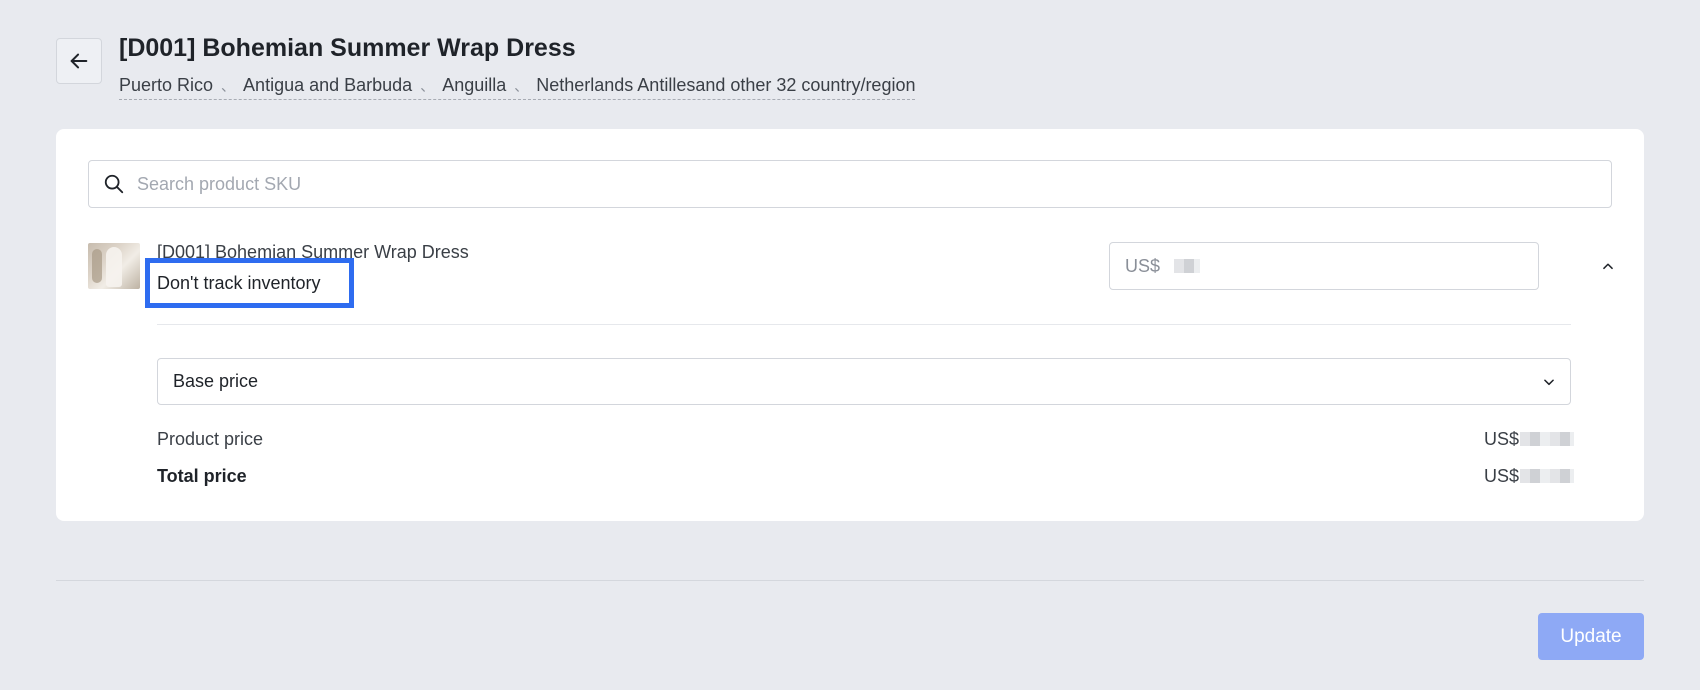 The height and width of the screenshot is (690, 1700). I want to click on masked-product-price, so click(1547, 439).